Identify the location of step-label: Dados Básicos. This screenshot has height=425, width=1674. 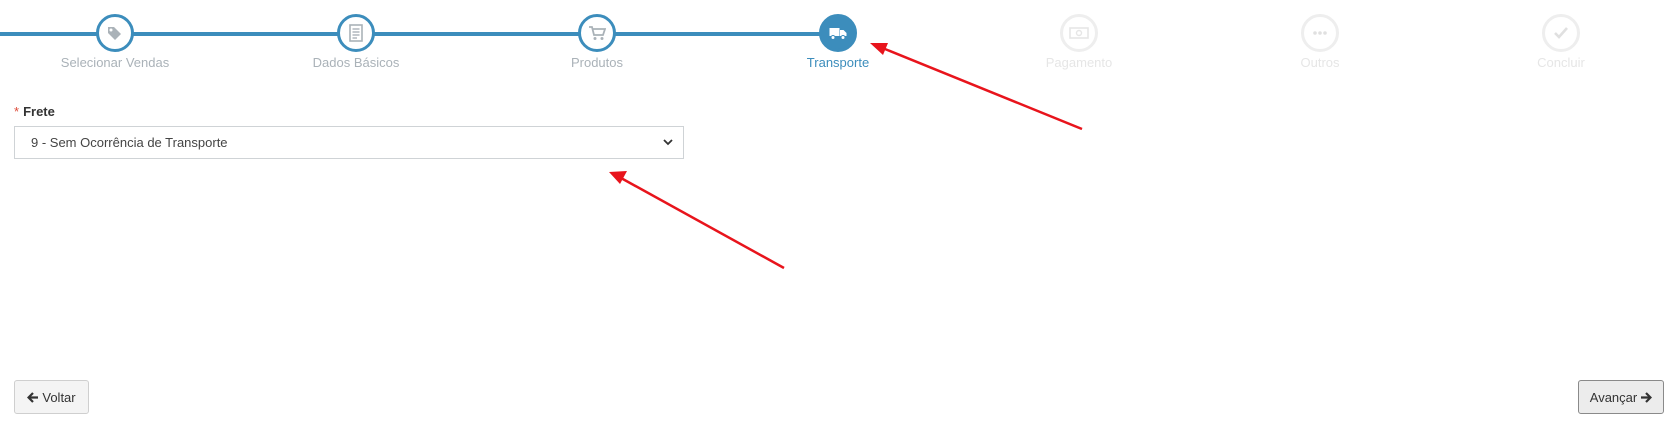
(356, 62).